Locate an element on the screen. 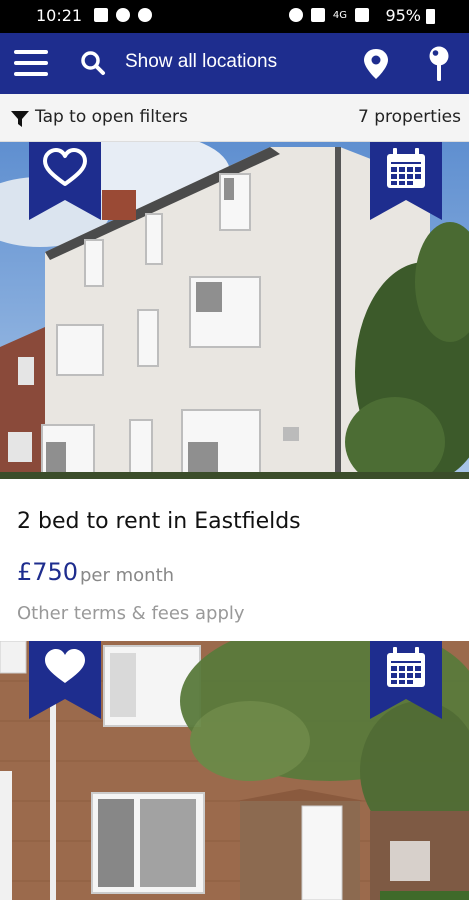 The height and width of the screenshot is (900, 469). property-headline: 2 bed to rent in Eastfields is located at coordinates (159, 521).